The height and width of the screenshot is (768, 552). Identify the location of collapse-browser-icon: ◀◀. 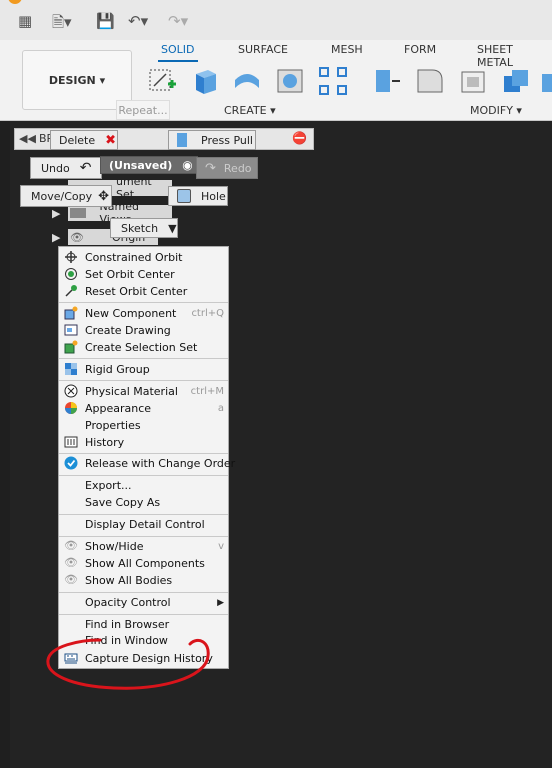
(27, 138).